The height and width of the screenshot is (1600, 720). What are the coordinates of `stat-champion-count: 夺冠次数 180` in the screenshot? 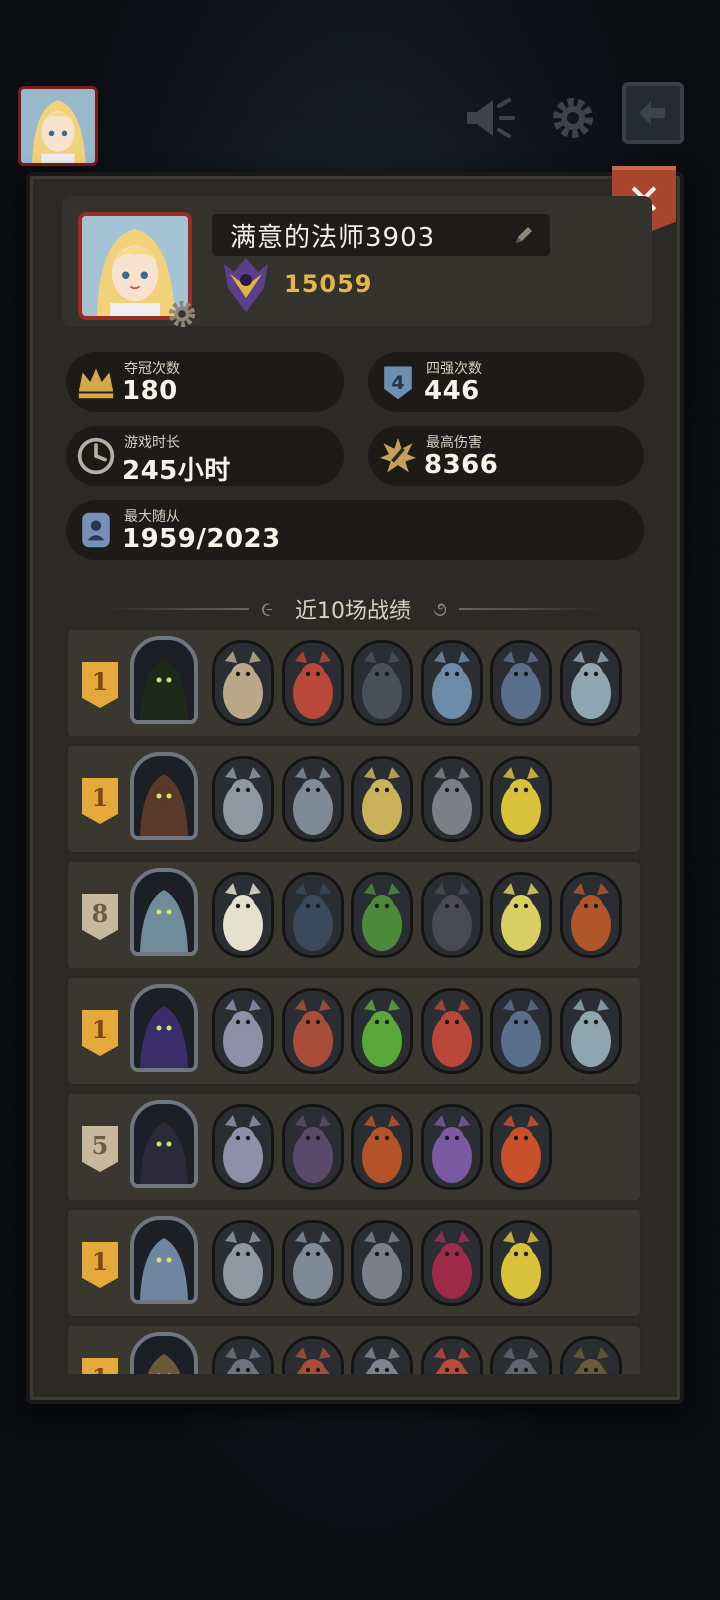 It's located at (205, 382).